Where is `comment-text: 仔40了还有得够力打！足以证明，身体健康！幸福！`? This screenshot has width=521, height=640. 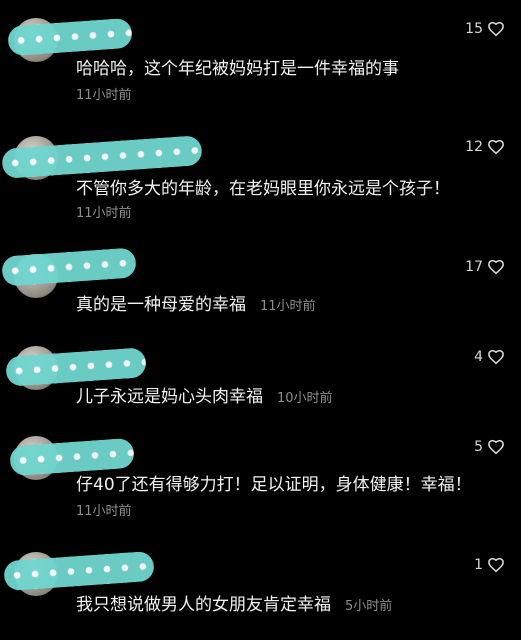
comment-text: 仔40了还有得够力打！足以证明，身体健康！幸福！ is located at coordinates (274, 485).